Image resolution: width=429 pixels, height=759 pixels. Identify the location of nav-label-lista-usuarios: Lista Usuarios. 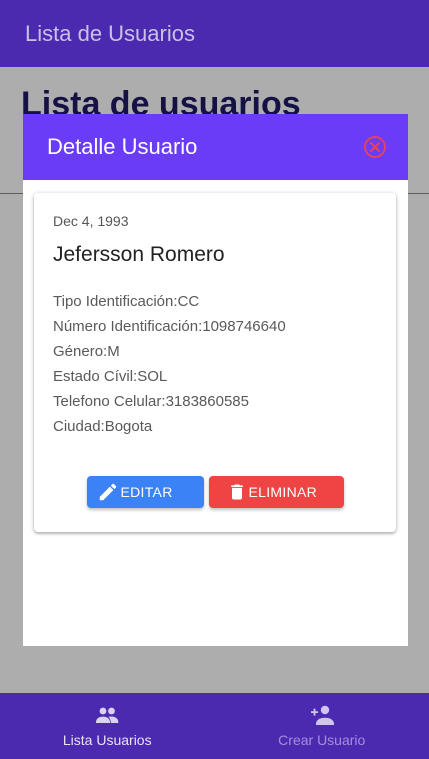
(107, 740).